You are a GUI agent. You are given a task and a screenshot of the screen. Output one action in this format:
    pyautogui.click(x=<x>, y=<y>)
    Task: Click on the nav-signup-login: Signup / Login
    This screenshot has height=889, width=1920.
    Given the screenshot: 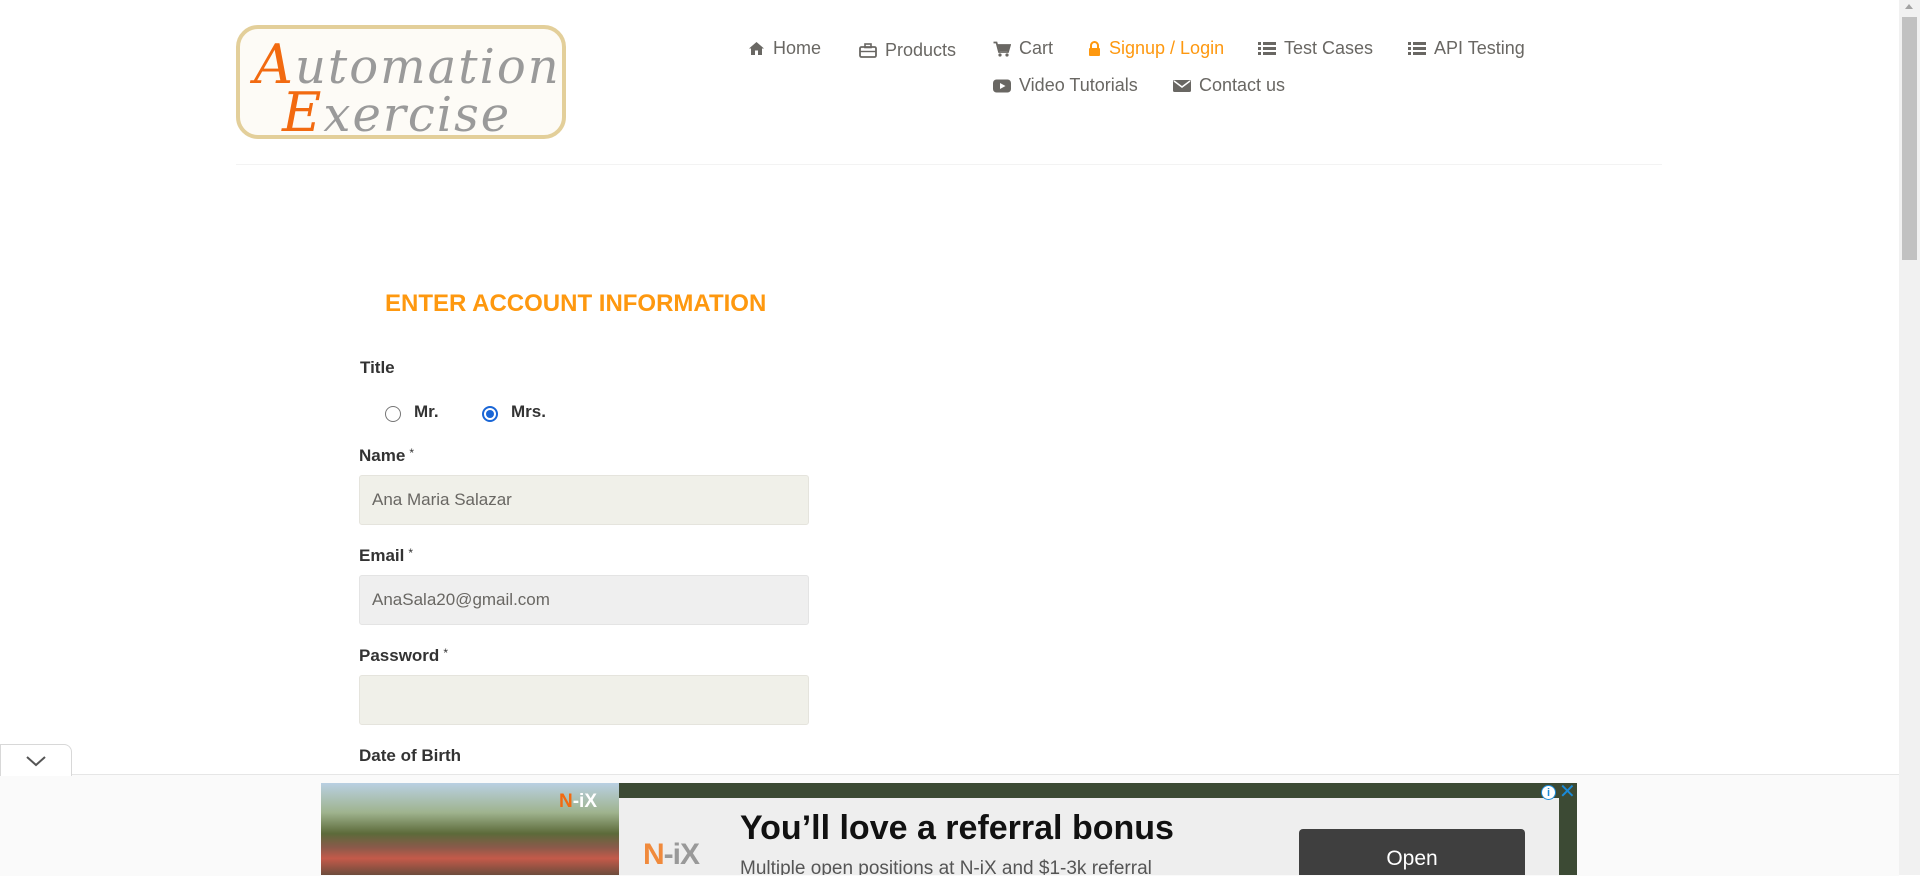 What is the action you would take?
    pyautogui.click(x=1156, y=48)
    